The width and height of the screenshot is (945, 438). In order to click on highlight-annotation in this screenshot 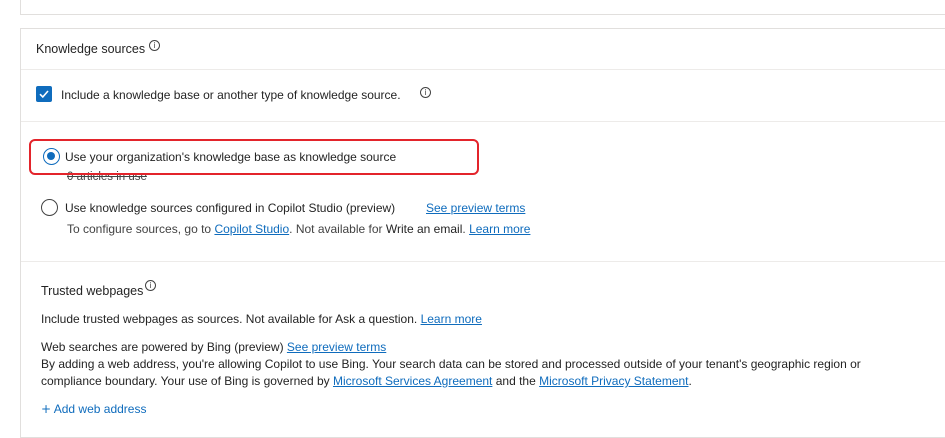, I will do `click(254, 157)`.